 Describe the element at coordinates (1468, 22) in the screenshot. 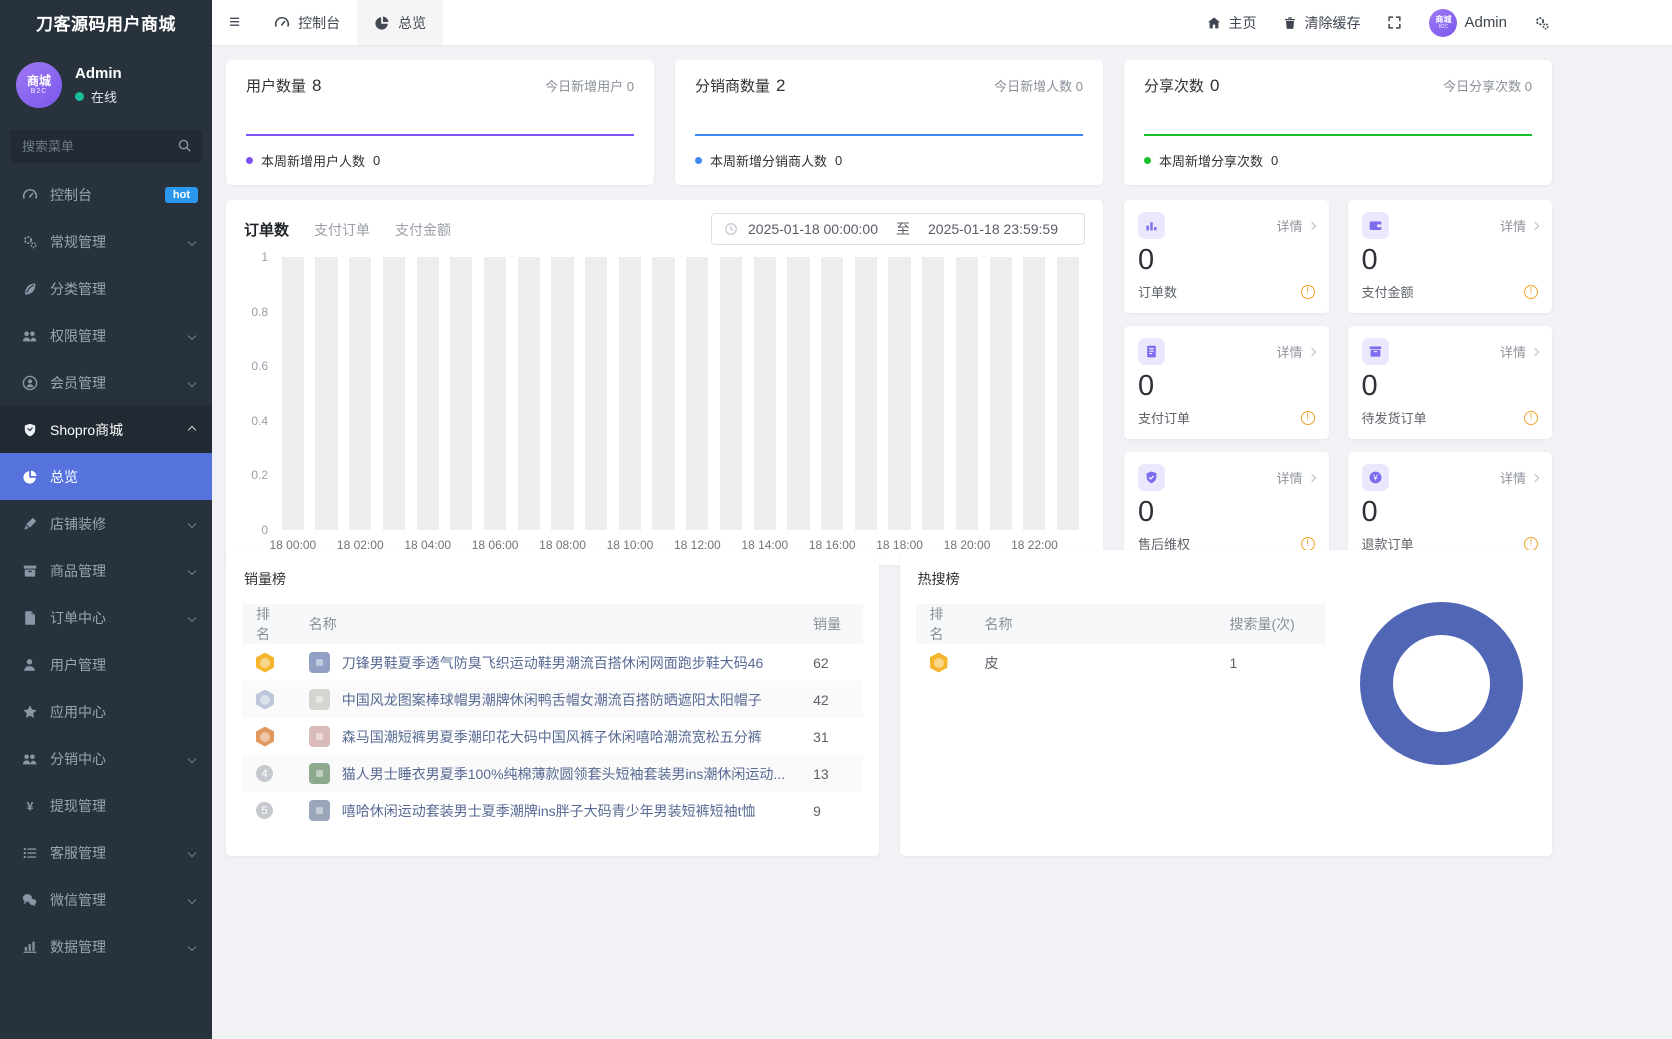

I see `topbar-user: 商城 B2C Admin` at that location.